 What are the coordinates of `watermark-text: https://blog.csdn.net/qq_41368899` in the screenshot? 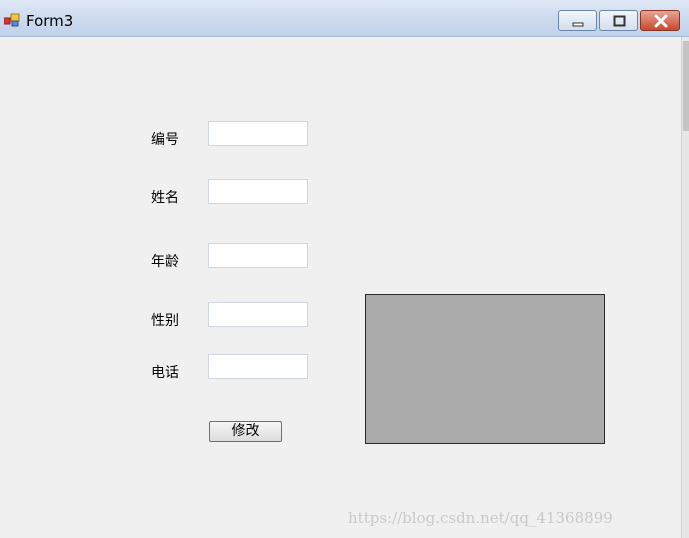 It's located at (480, 518).